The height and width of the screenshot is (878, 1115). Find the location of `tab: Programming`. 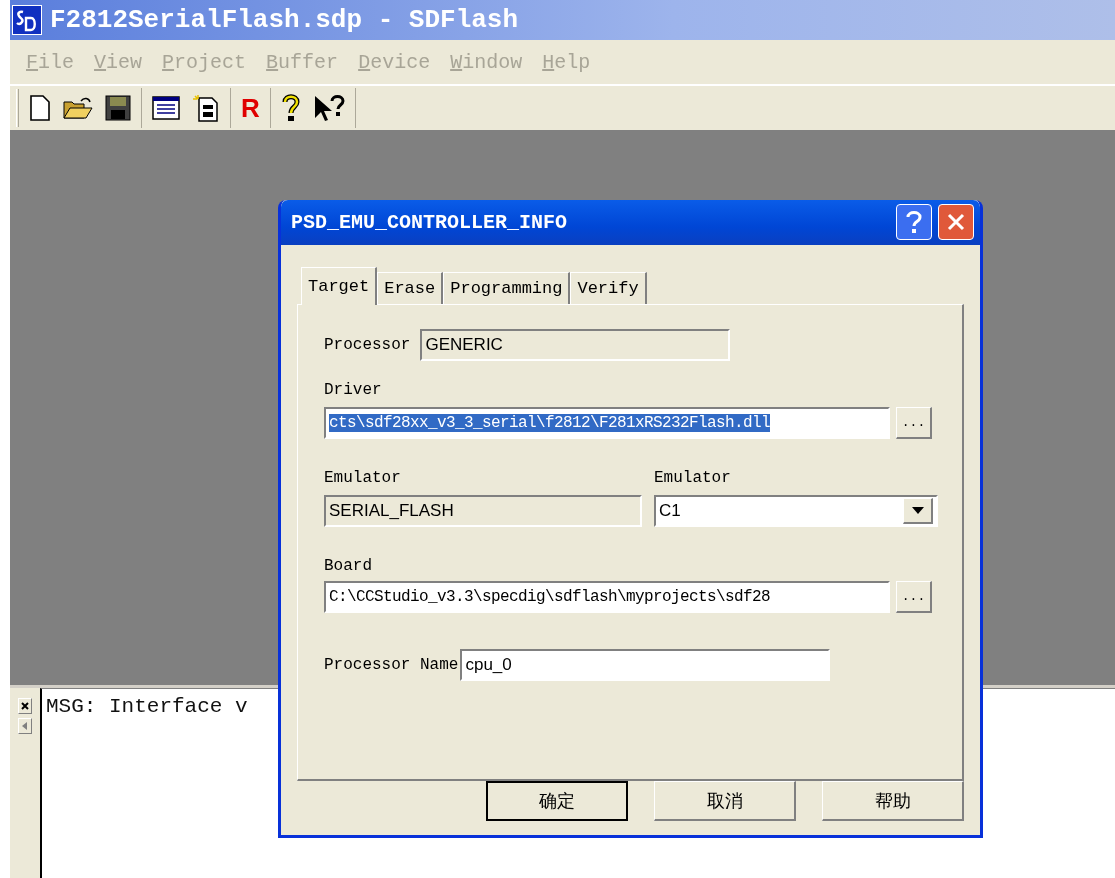

tab: Programming is located at coordinates (507, 287).